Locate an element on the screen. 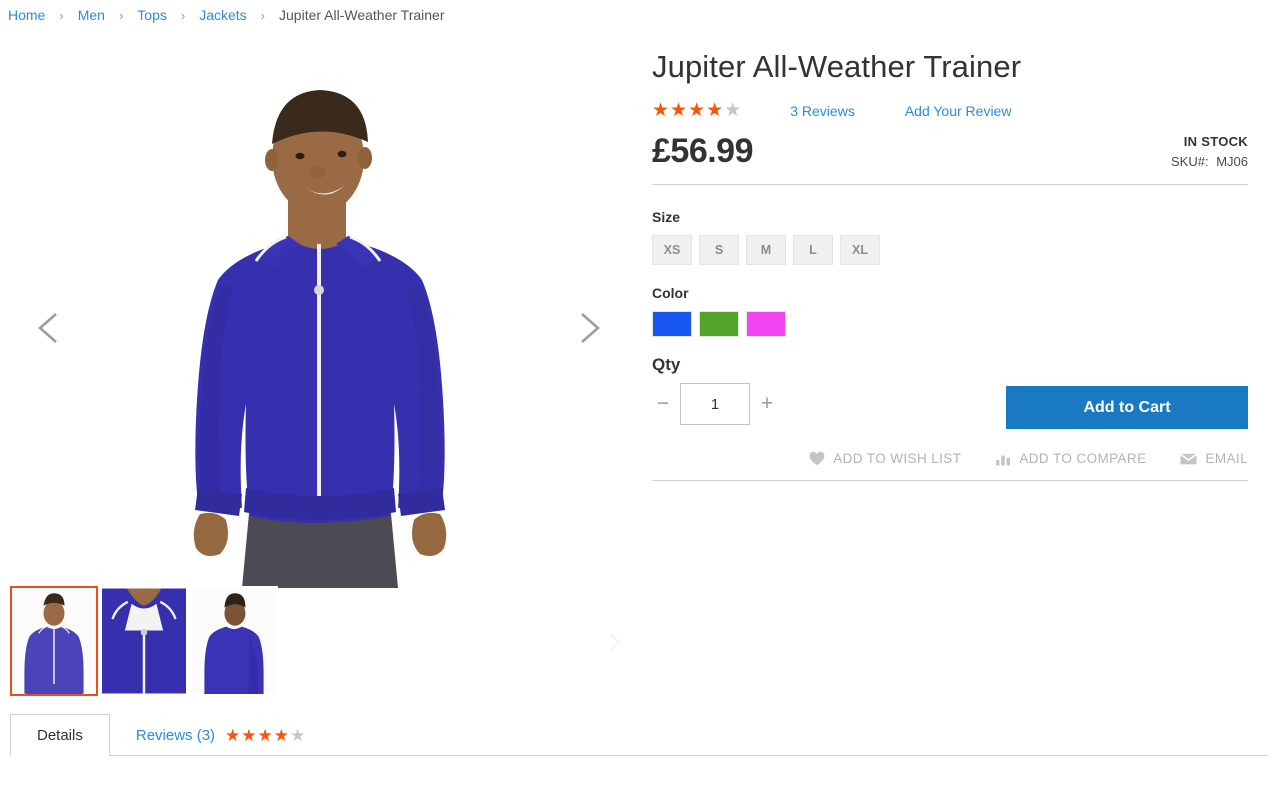 Image resolution: width=1278 pixels, height=785 pixels. email-label: EMAIL is located at coordinates (1226, 459).